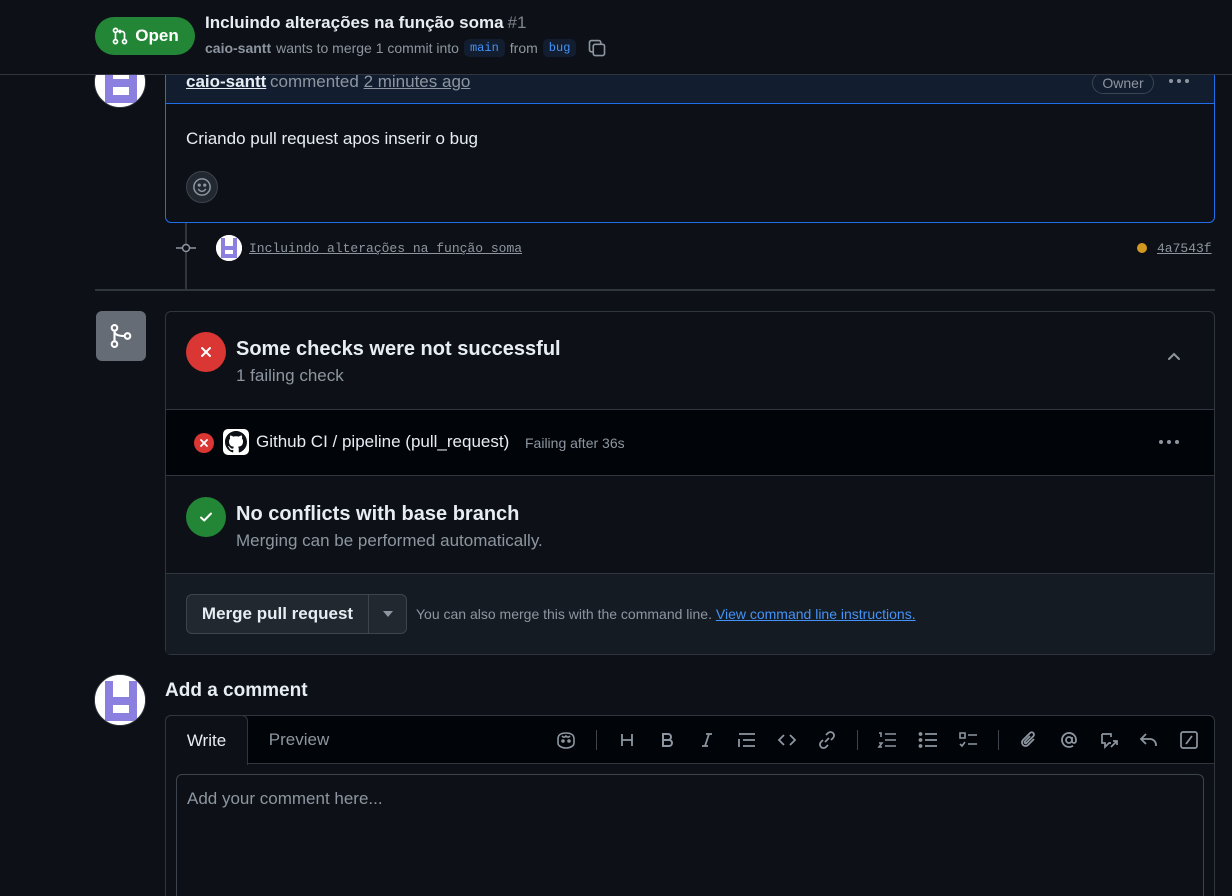 This screenshot has width=1232, height=896. I want to click on timeline-line, so click(186, 256).